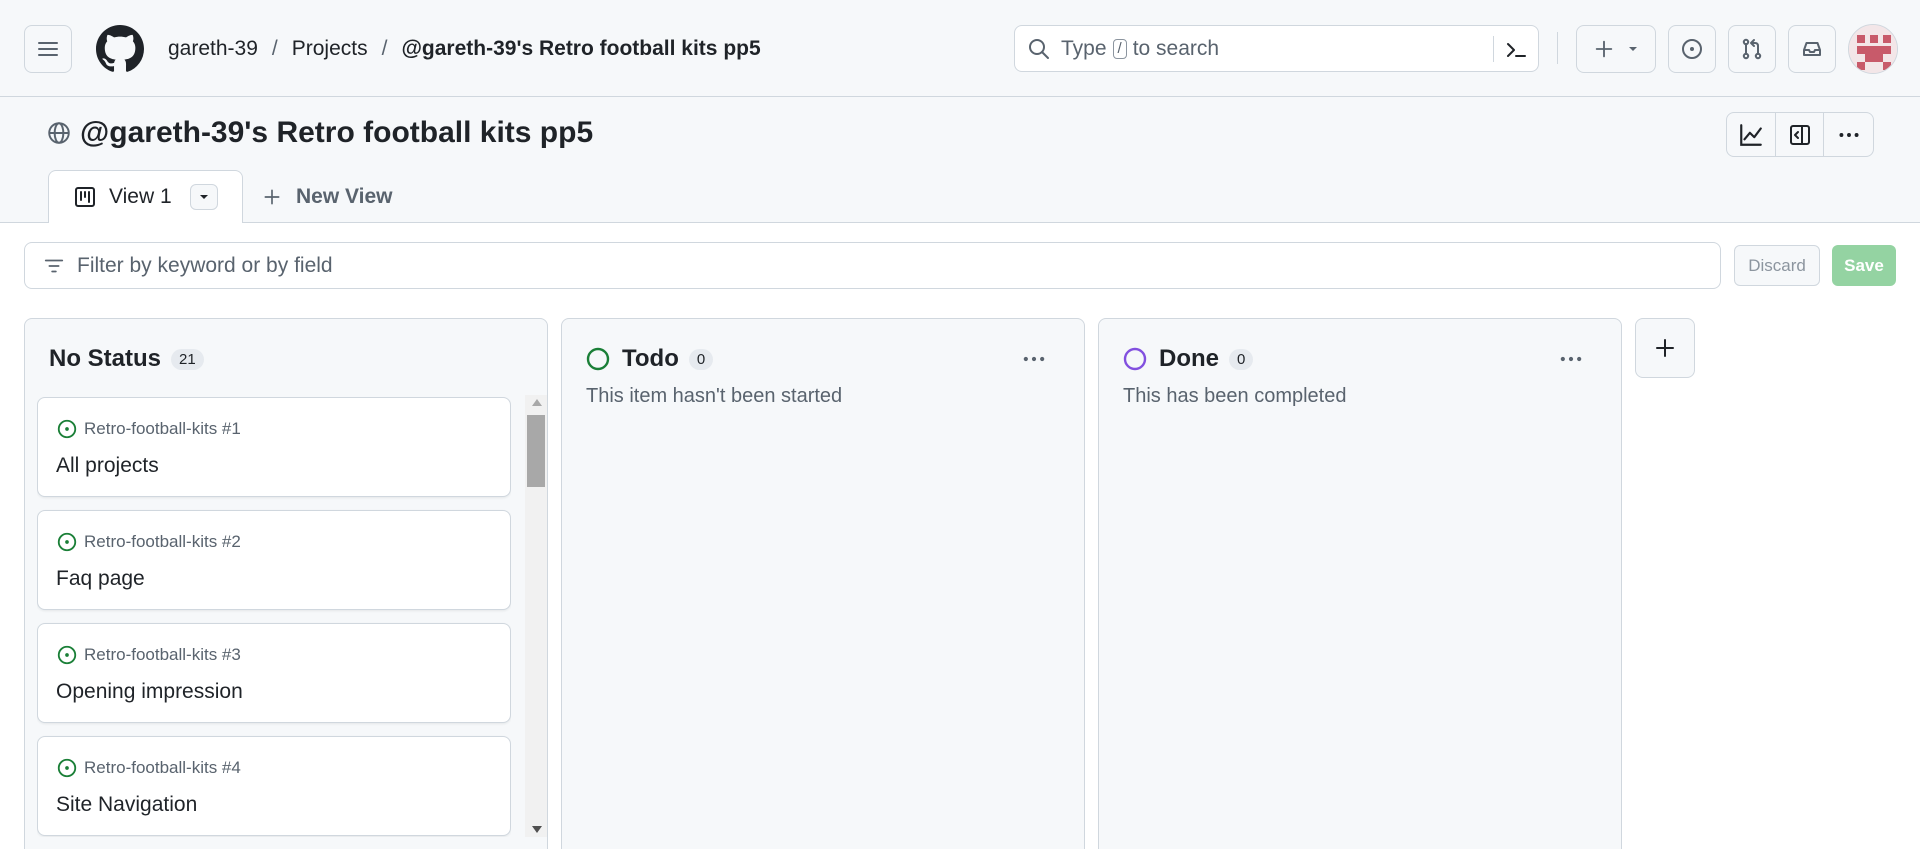 This screenshot has height=849, width=1920. I want to click on tab-view-1: View 1, so click(145, 196).